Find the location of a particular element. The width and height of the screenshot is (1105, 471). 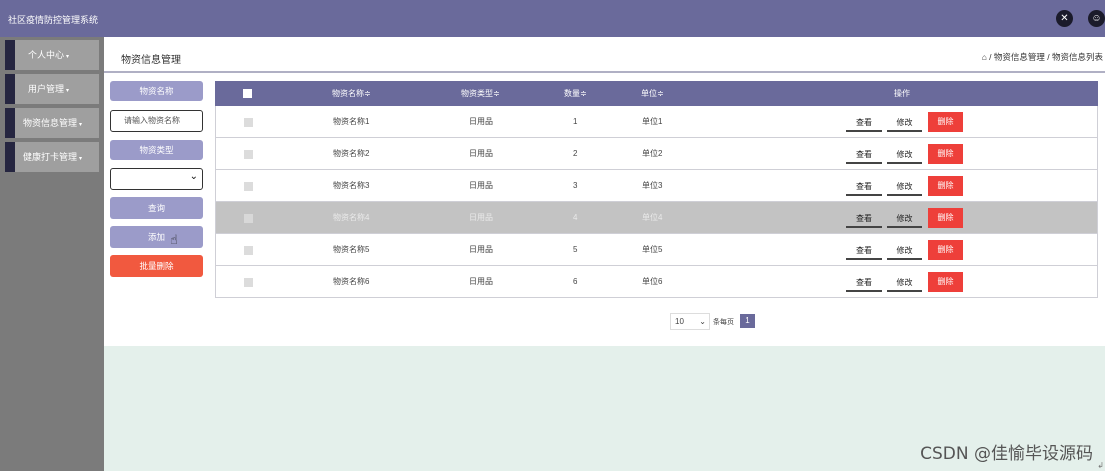

page-size-label: 条每页 is located at coordinates (723, 322).